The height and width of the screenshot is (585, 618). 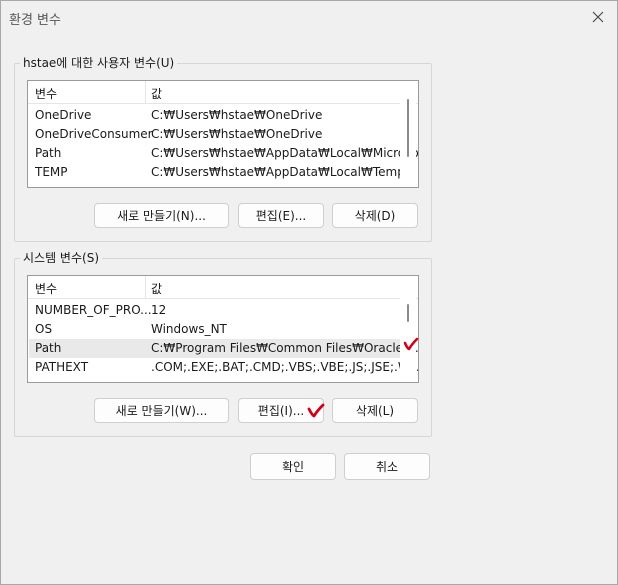 What do you see at coordinates (63, 115) in the screenshot?
I see `variable-name: OneDrive` at bounding box center [63, 115].